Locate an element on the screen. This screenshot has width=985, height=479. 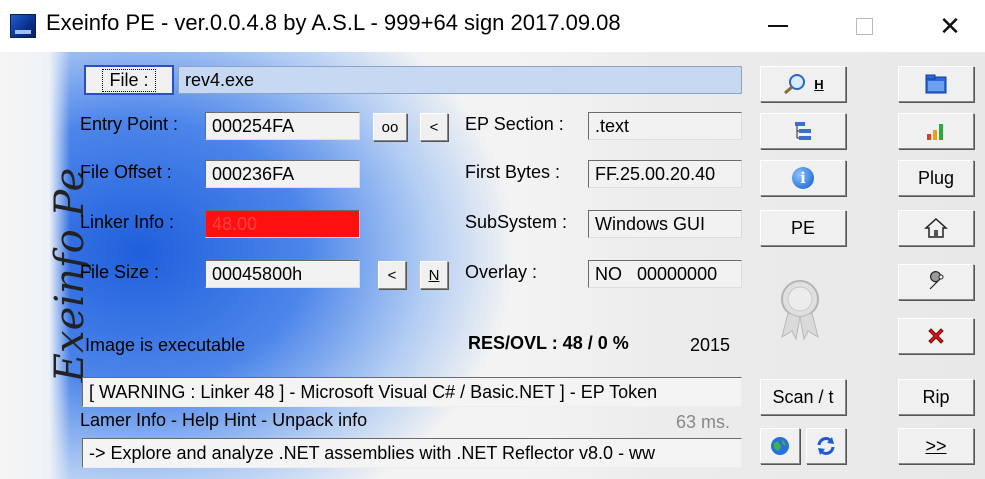
pe-button: PE is located at coordinates (803, 228).